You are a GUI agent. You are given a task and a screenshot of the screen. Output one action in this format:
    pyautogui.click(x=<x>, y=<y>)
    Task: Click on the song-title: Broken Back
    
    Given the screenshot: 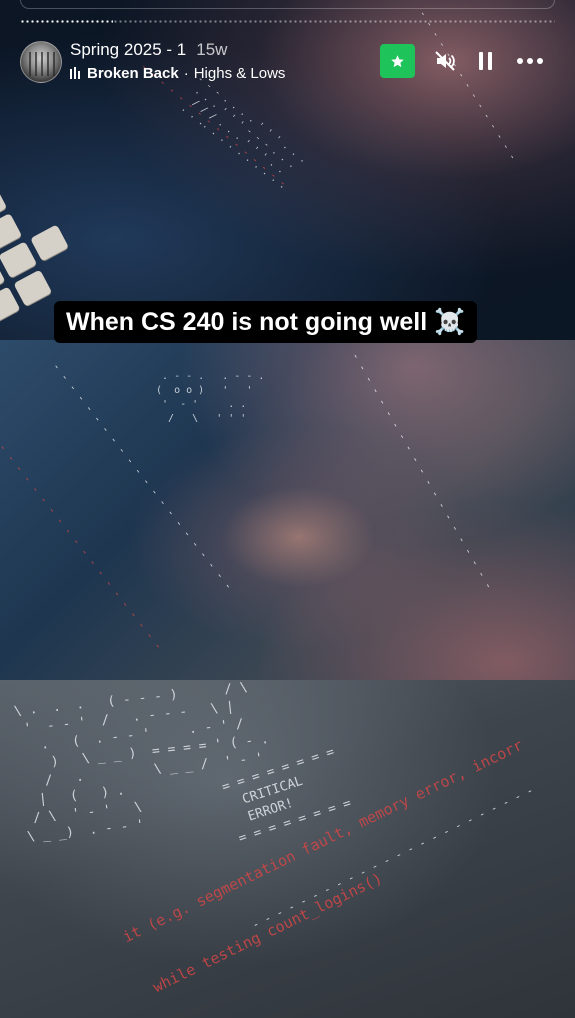 What is the action you would take?
    pyautogui.click(x=133, y=73)
    